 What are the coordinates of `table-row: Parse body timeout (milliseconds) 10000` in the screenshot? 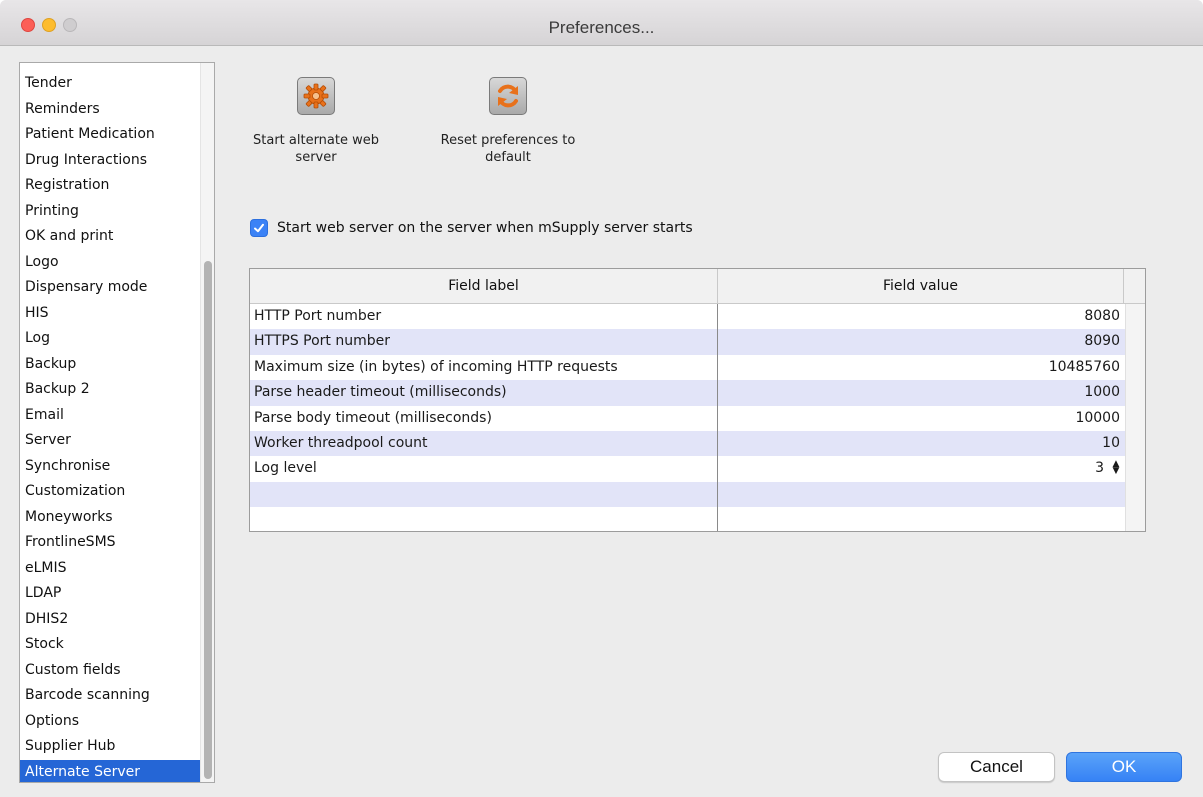 It's located at (687, 418).